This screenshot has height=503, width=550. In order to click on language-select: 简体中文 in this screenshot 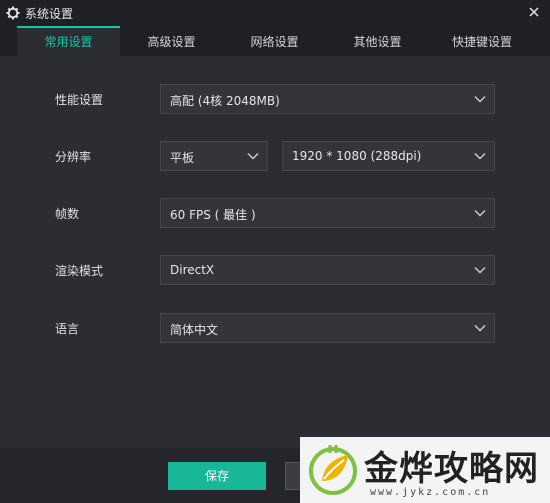, I will do `click(327, 328)`.